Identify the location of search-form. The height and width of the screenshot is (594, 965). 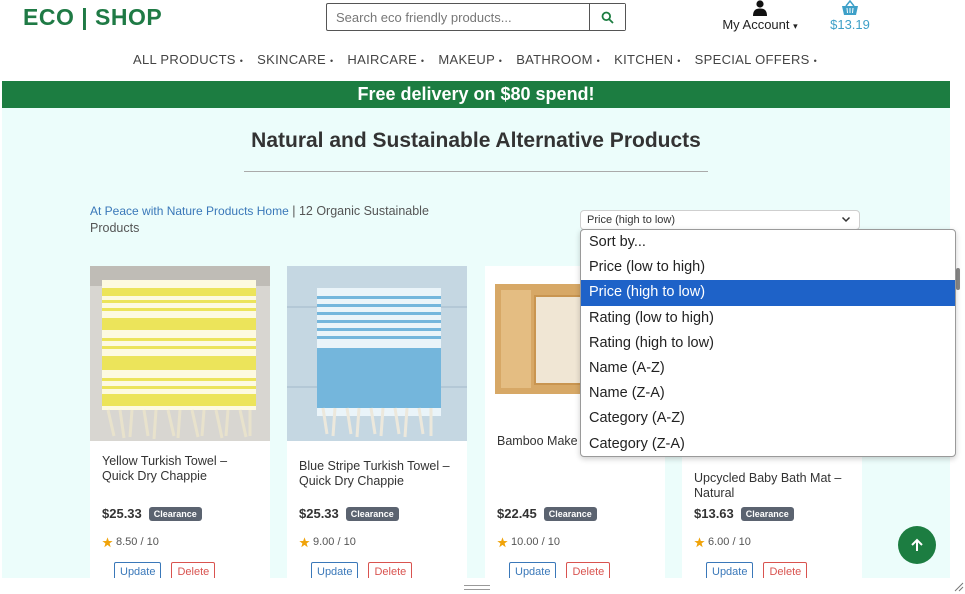
(476, 17).